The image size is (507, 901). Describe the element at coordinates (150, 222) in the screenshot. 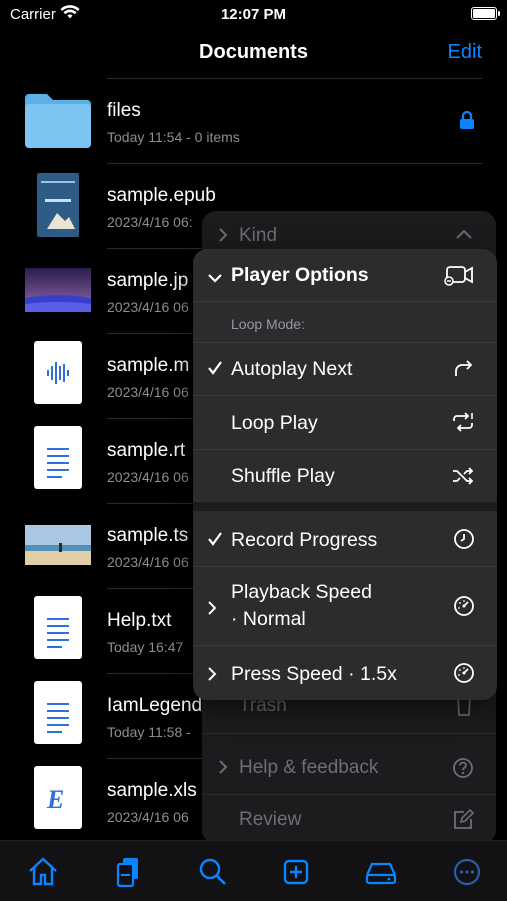

I see `file-subtitle: 2023/4/16 06:` at that location.